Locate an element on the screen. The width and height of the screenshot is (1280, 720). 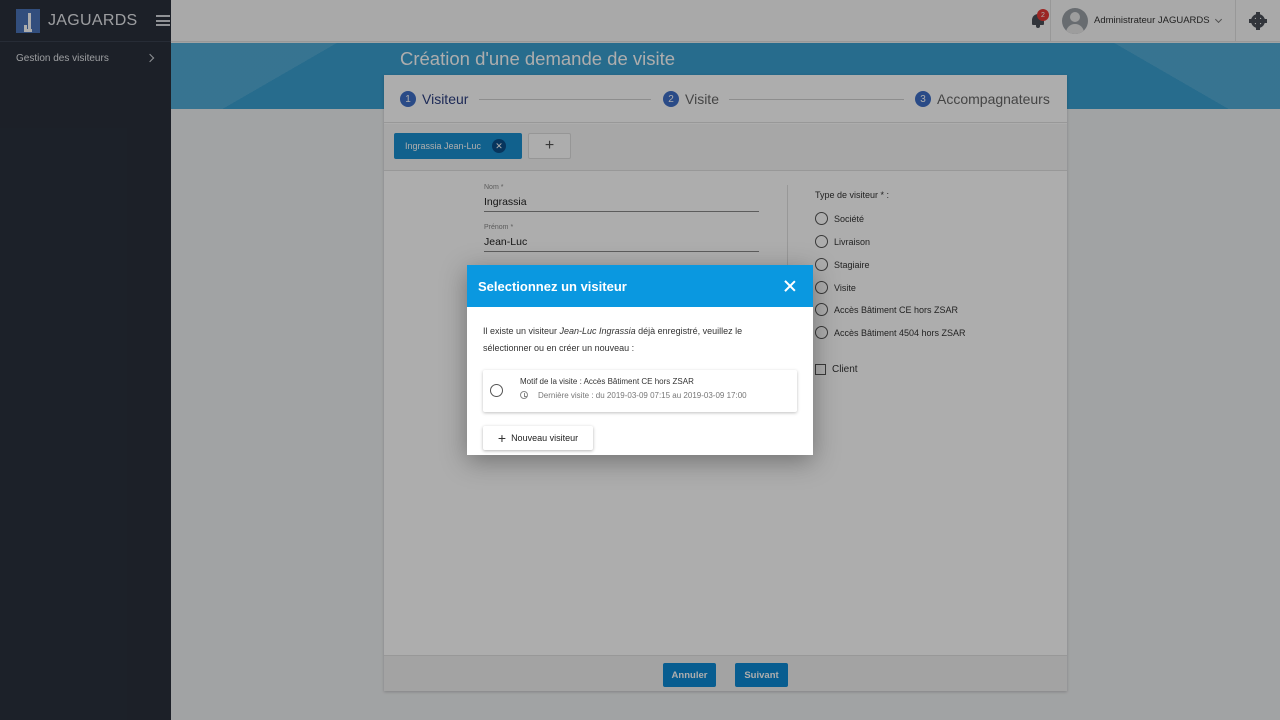
new-visitor-label: Nouveau visiteur is located at coordinates (545, 438).